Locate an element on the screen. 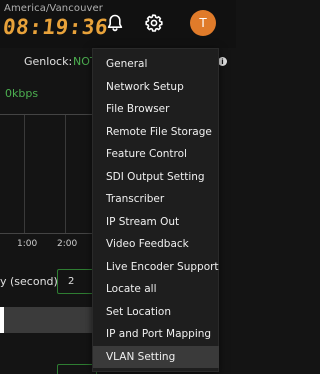 The height and width of the screenshot is (374, 320). chart-tick-label: 2:00 is located at coordinates (67, 244).